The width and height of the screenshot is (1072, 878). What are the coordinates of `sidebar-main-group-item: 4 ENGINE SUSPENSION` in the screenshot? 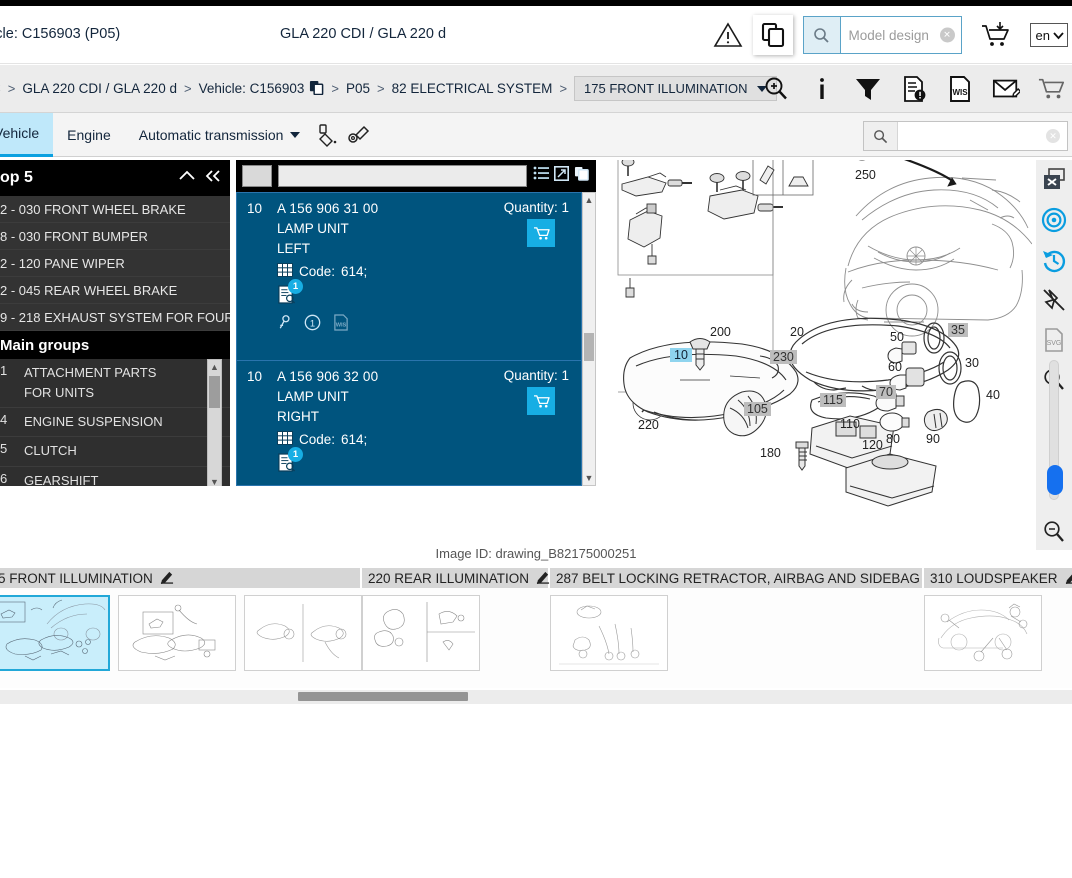 It's located at (115, 423).